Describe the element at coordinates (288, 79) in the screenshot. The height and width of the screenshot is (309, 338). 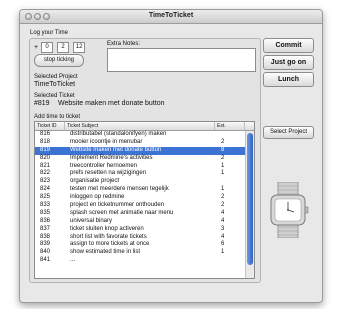
I see `lunch-button: Lunch` at that location.